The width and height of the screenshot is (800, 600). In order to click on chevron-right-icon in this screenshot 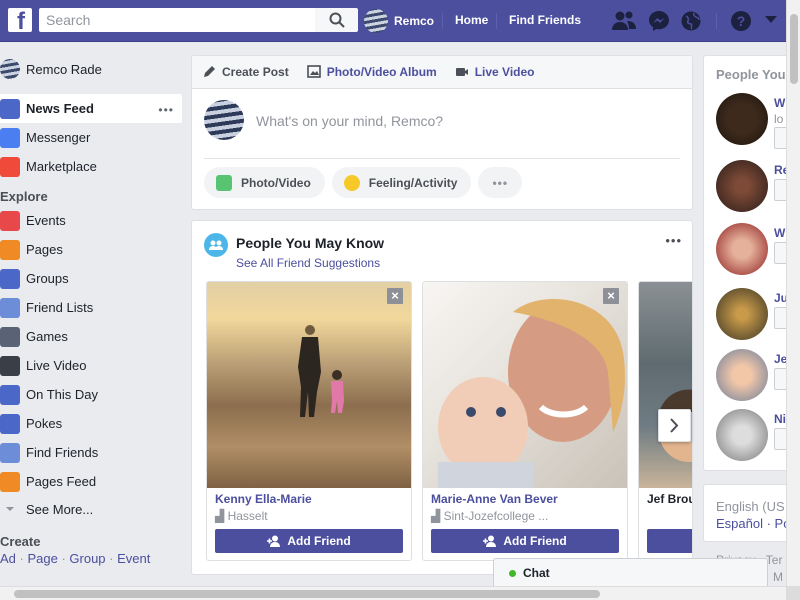, I will do `click(674, 425)`.